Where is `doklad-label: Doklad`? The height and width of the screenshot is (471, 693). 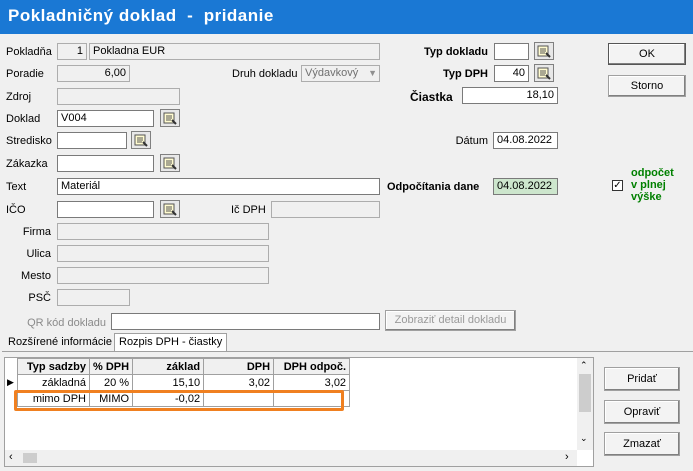
doklad-label: Doklad is located at coordinates (23, 119).